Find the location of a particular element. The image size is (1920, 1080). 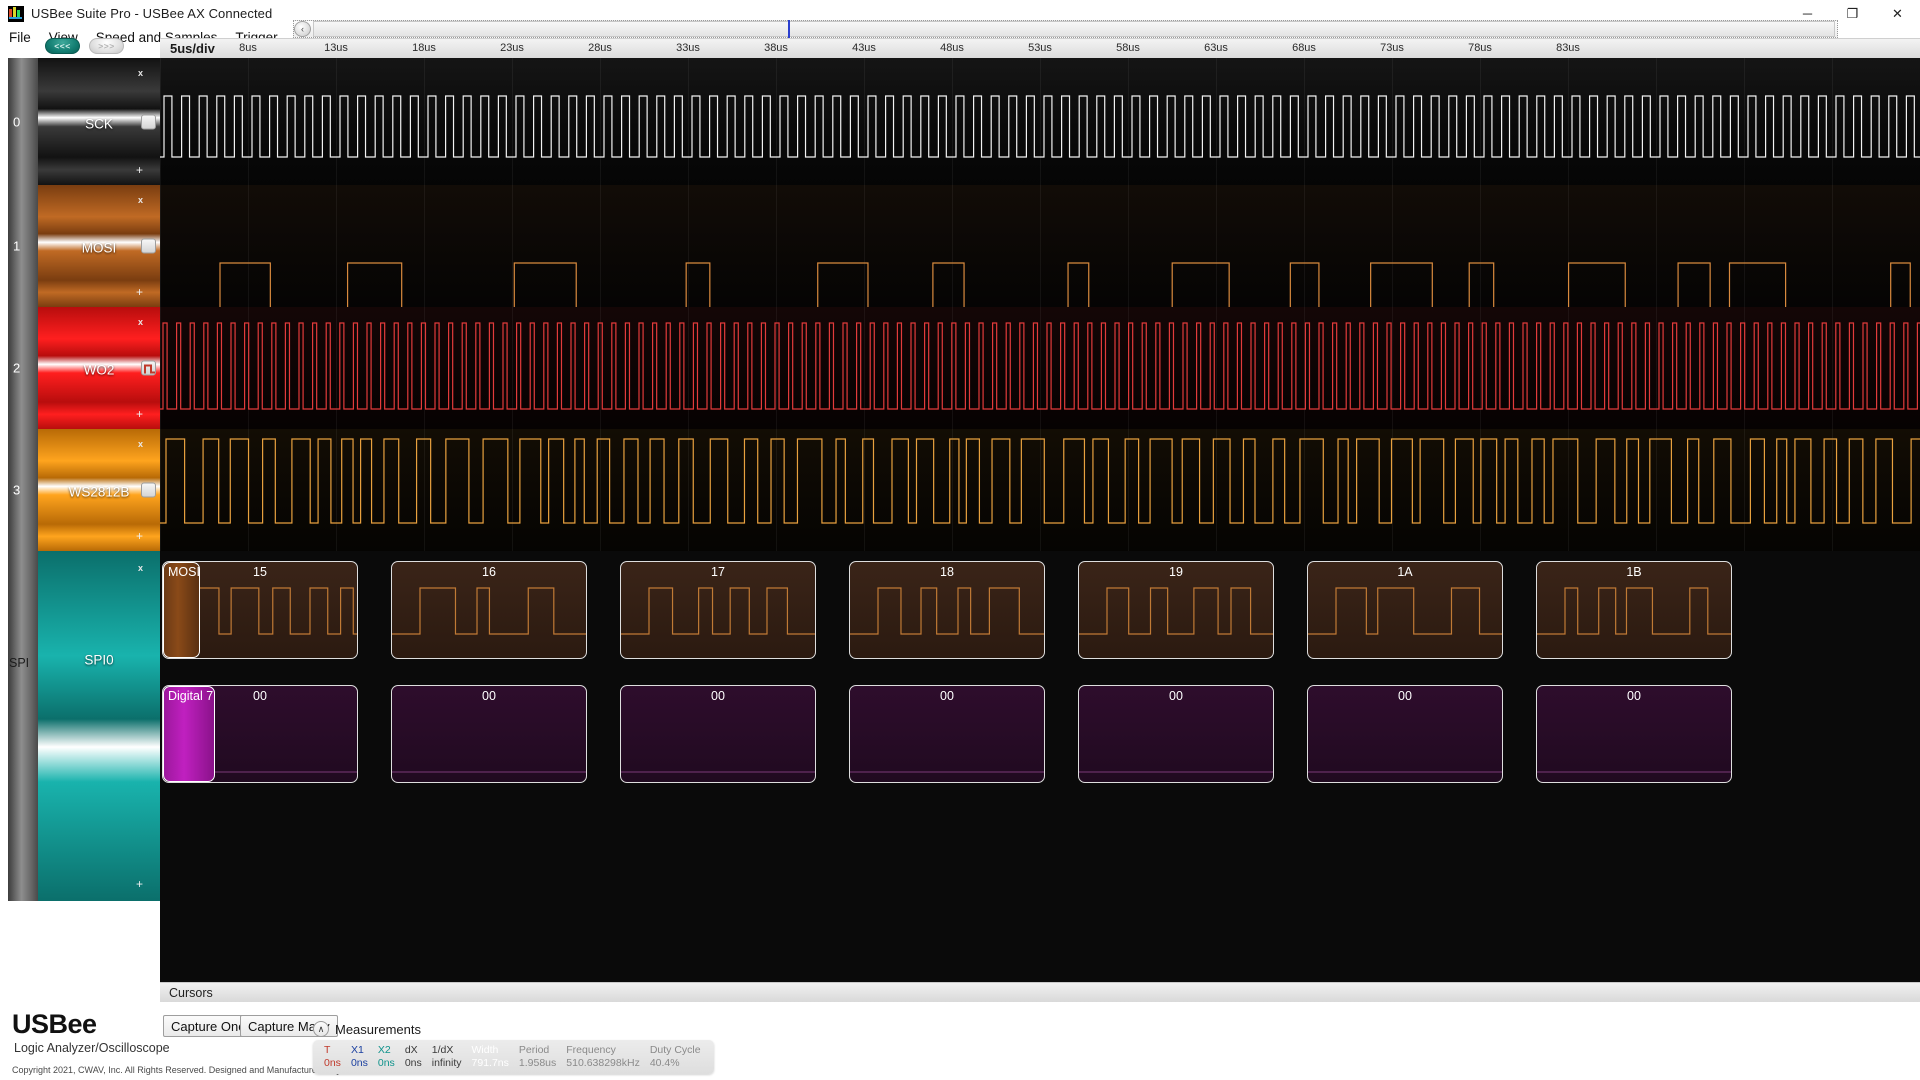

pan-left-icon: ‹ is located at coordinates (302, 29).